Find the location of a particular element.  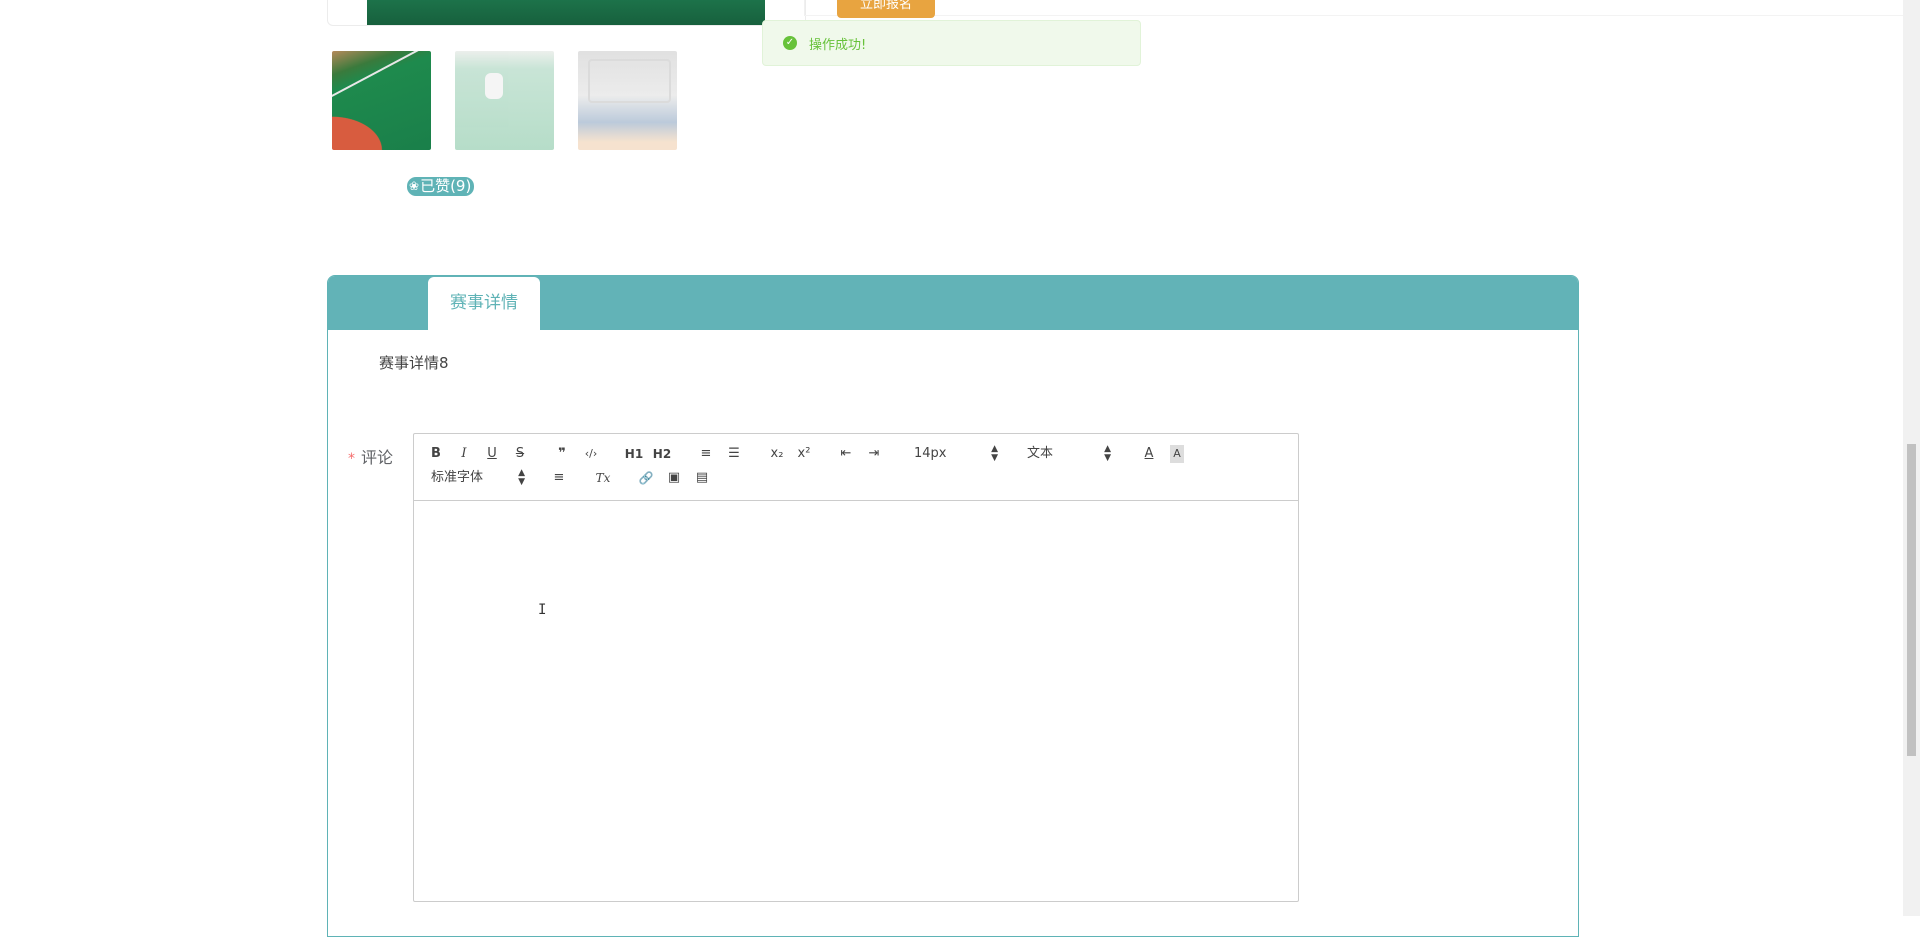

event-detail-text: 赛事详情8 is located at coordinates (414, 363).